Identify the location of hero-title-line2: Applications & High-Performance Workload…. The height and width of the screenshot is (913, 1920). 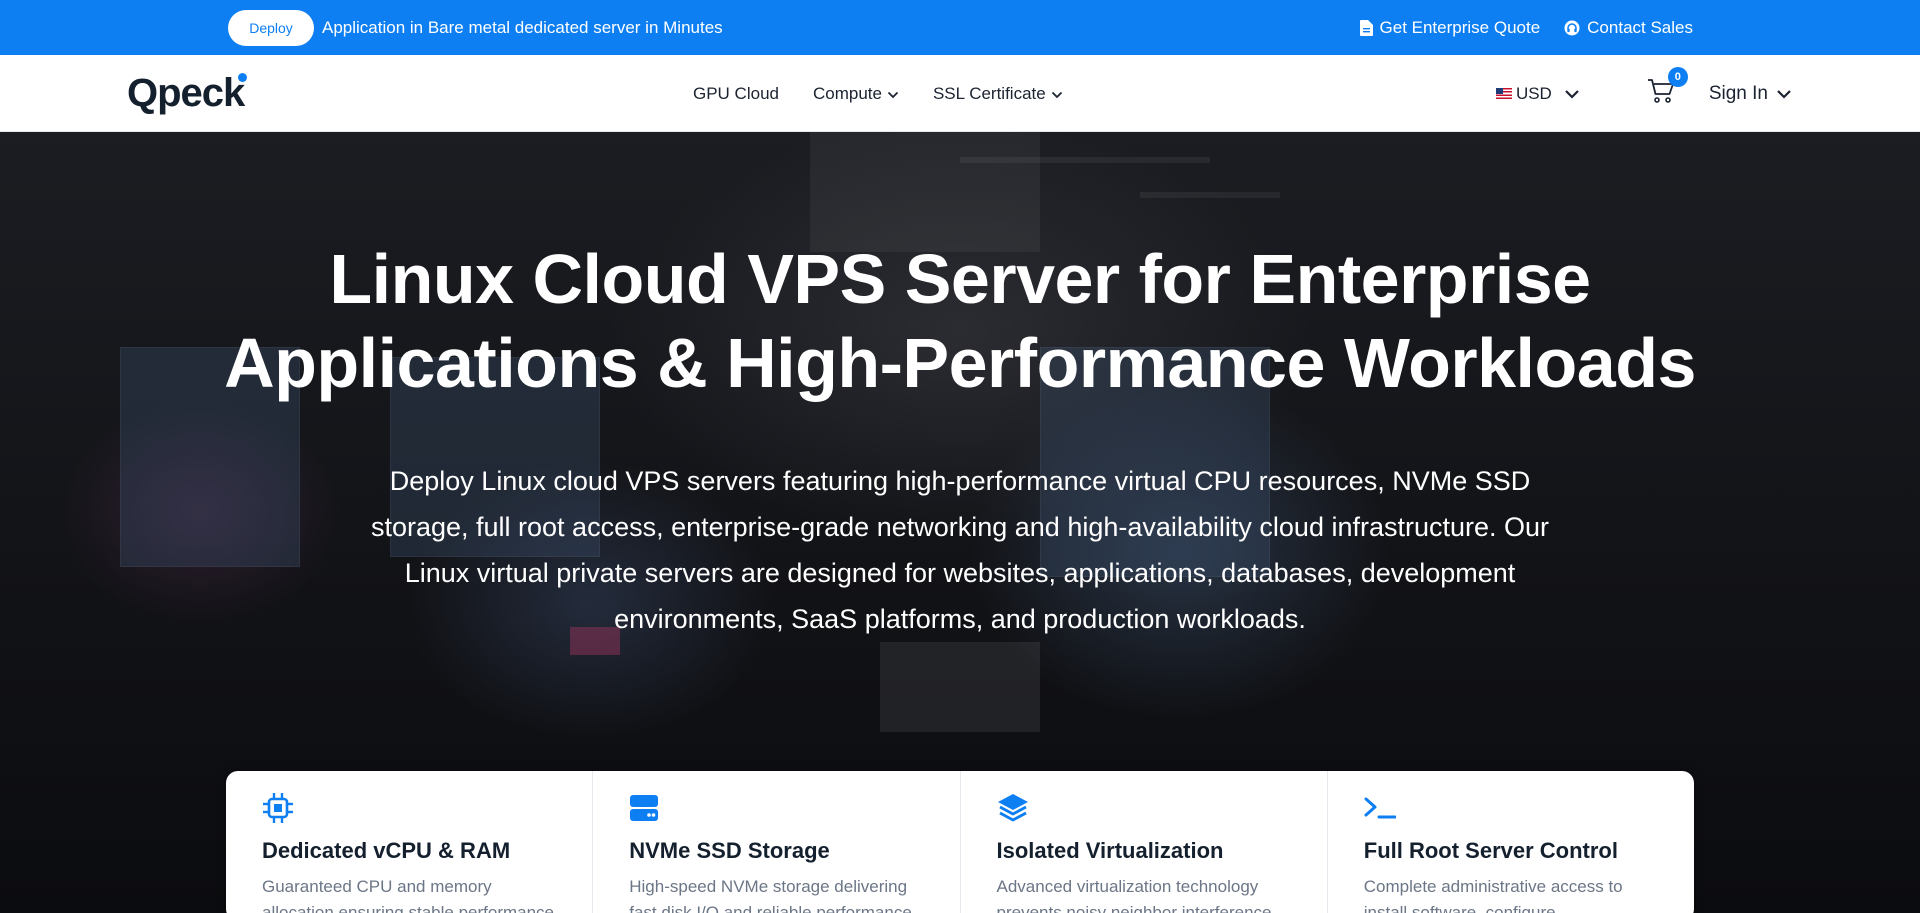
(960, 363).